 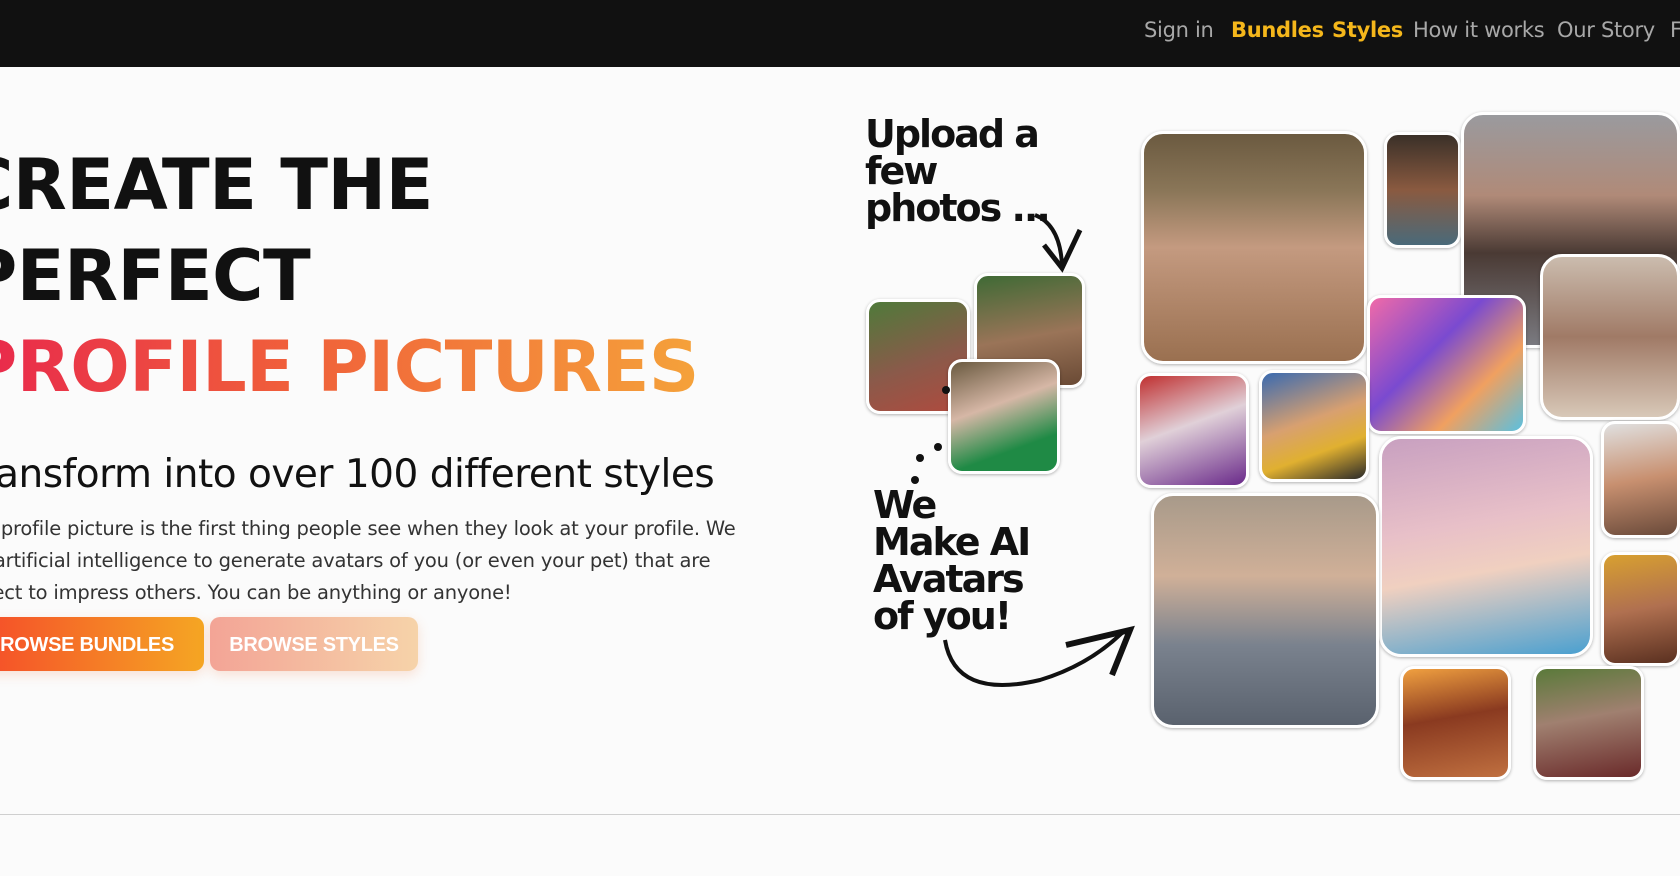 What do you see at coordinates (216, 185) in the screenshot?
I see `hero-title-line-1: CREATE THE` at bounding box center [216, 185].